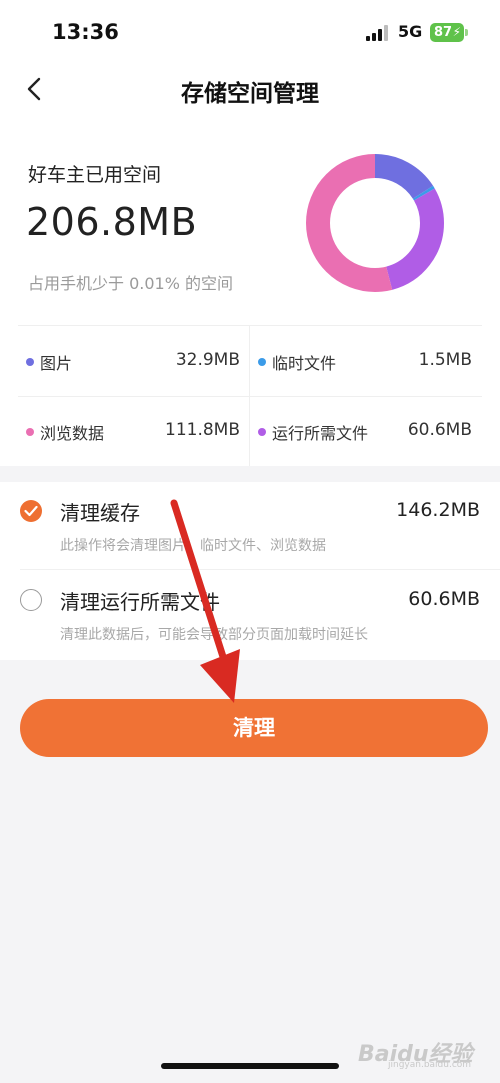  Describe the element at coordinates (438, 510) in the screenshot. I see `option-size: 146.2MB` at that location.